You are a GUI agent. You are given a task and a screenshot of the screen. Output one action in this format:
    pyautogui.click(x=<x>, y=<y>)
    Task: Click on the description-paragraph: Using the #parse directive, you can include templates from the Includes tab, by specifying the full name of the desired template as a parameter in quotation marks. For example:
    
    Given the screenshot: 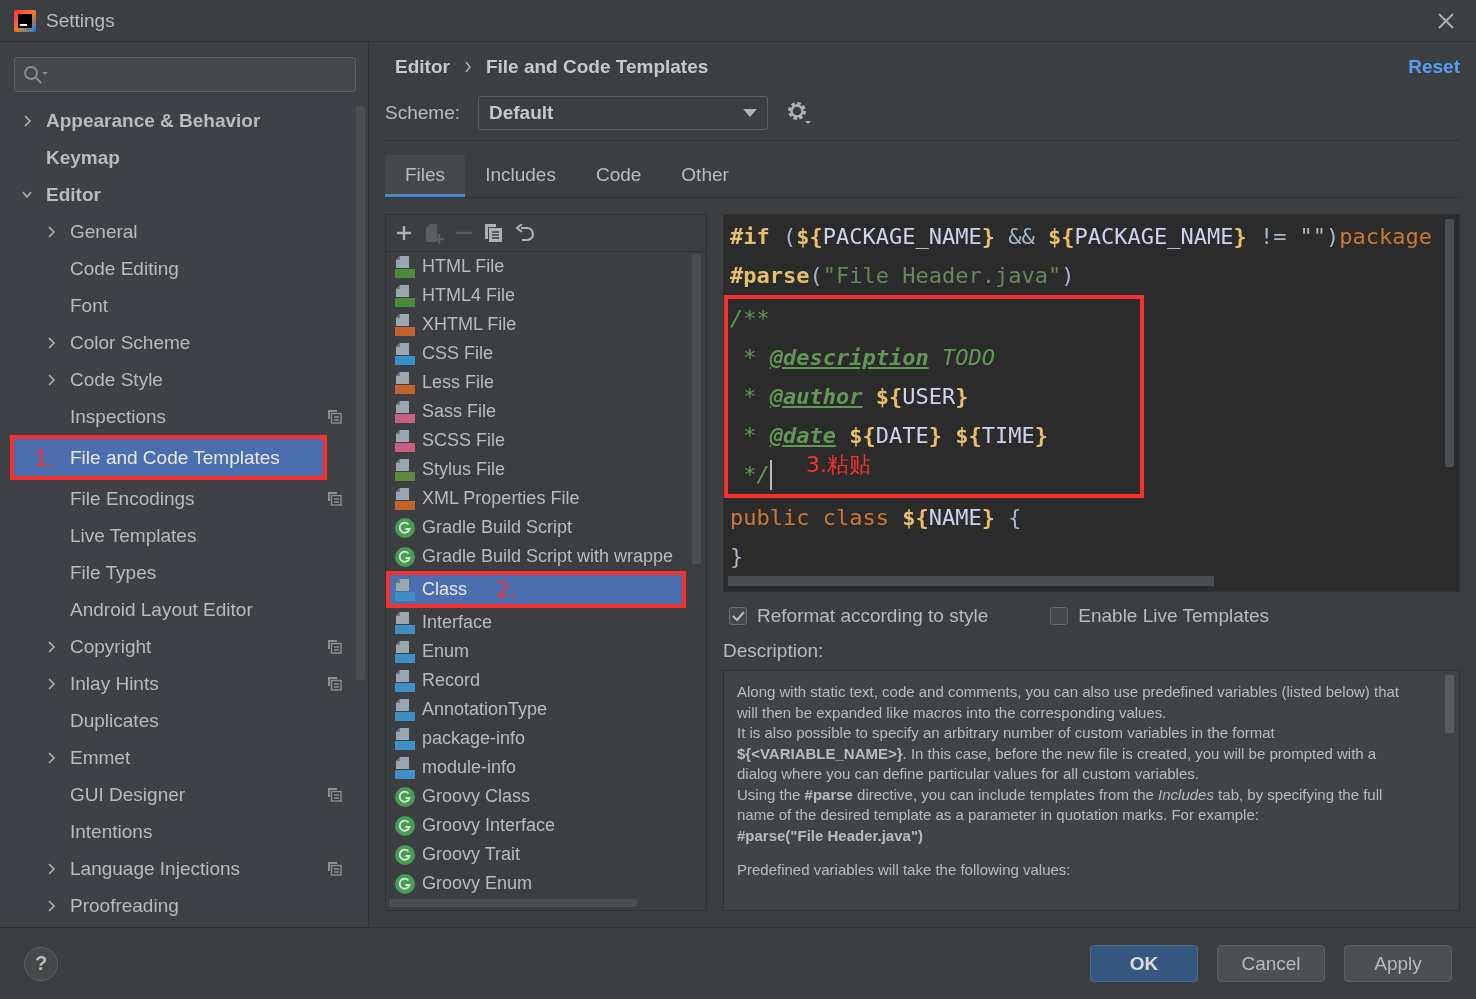 What is the action you would take?
    pyautogui.click(x=1060, y=804)
    